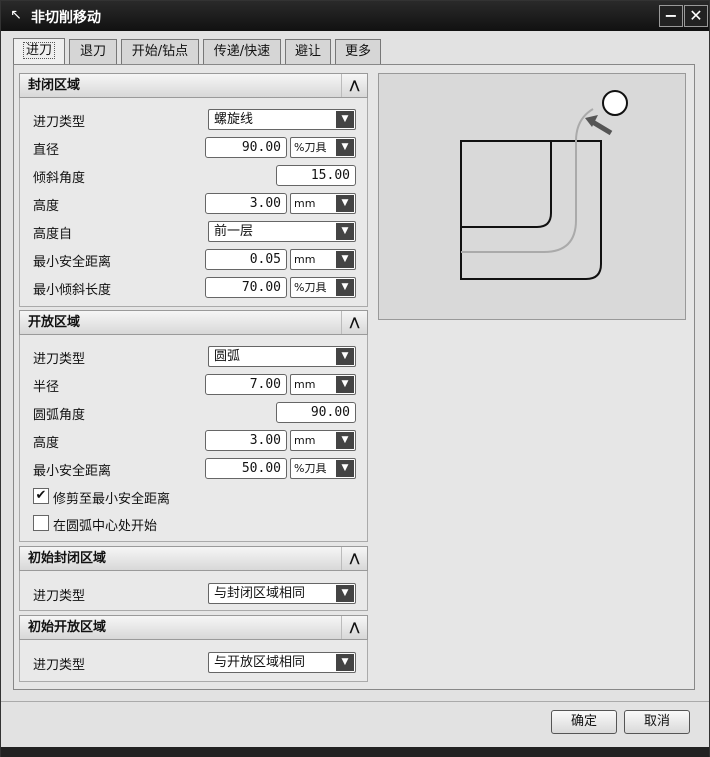  I want to click on tab-engage: 进刀, so click(39, 51).